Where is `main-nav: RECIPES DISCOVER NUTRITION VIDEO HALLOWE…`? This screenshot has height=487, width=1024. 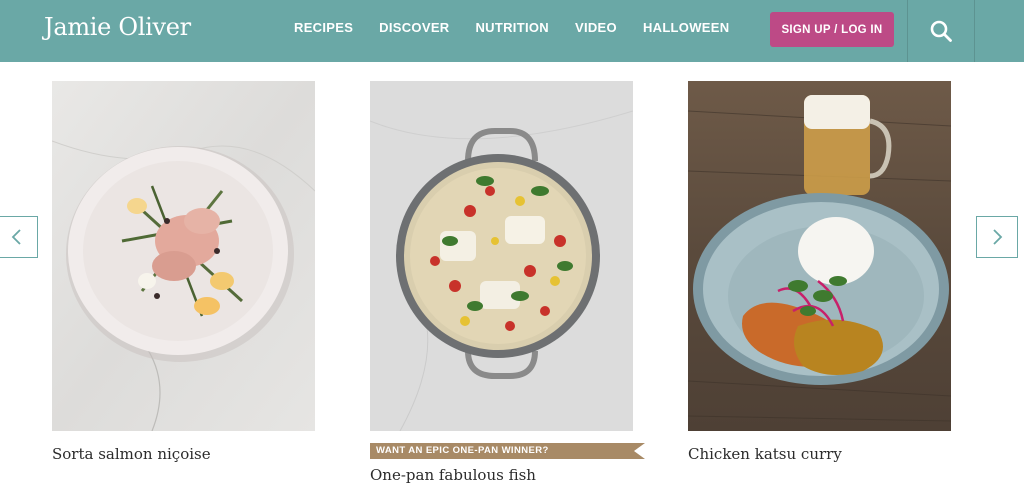
main-nav: RECIPES DISCOVER NUTRITION VIDEO HALLOWE… is located at coordinates (524, 27).